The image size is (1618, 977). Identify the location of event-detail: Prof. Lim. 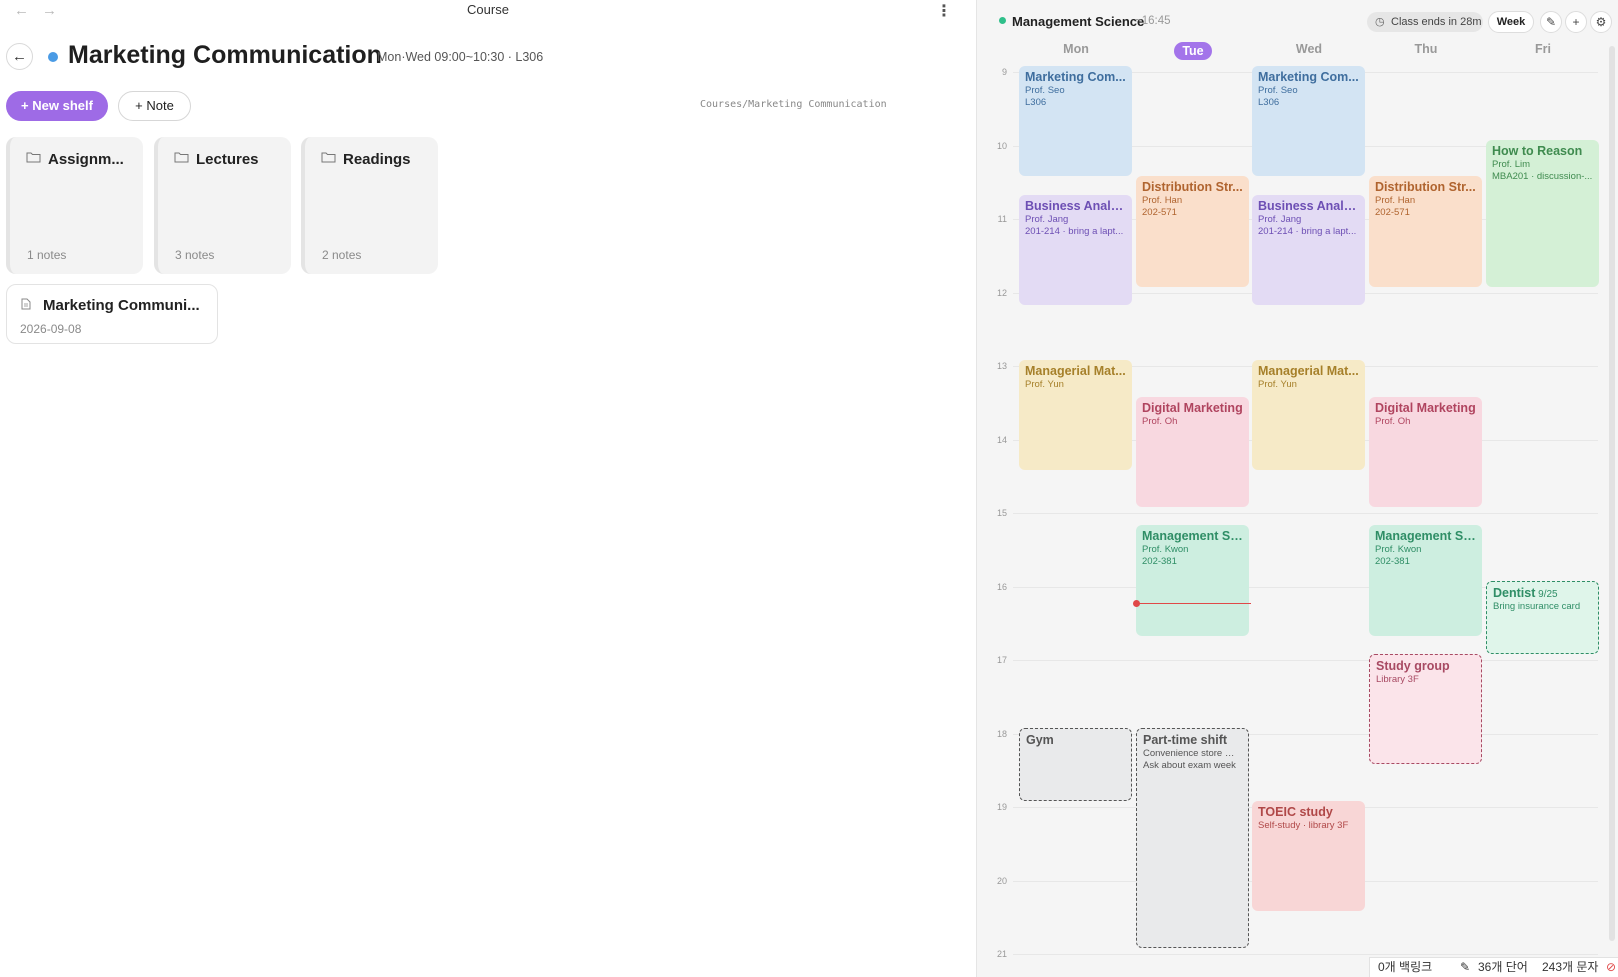
(1511, 164).